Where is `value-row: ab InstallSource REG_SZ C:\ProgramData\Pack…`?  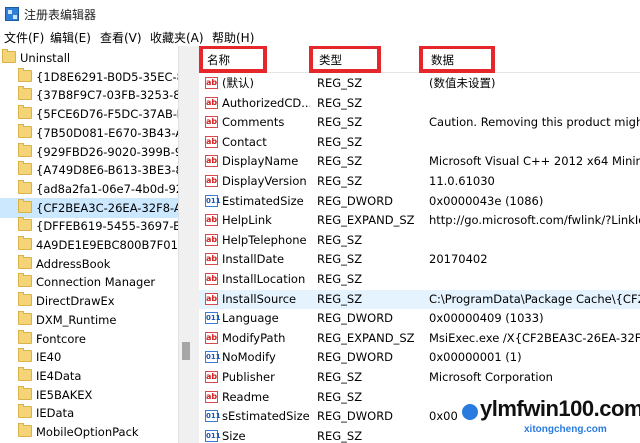
value-row: ab InstallSource REG_SZ C:\ProgramData\Pack… is located at coordinates (419, 299).